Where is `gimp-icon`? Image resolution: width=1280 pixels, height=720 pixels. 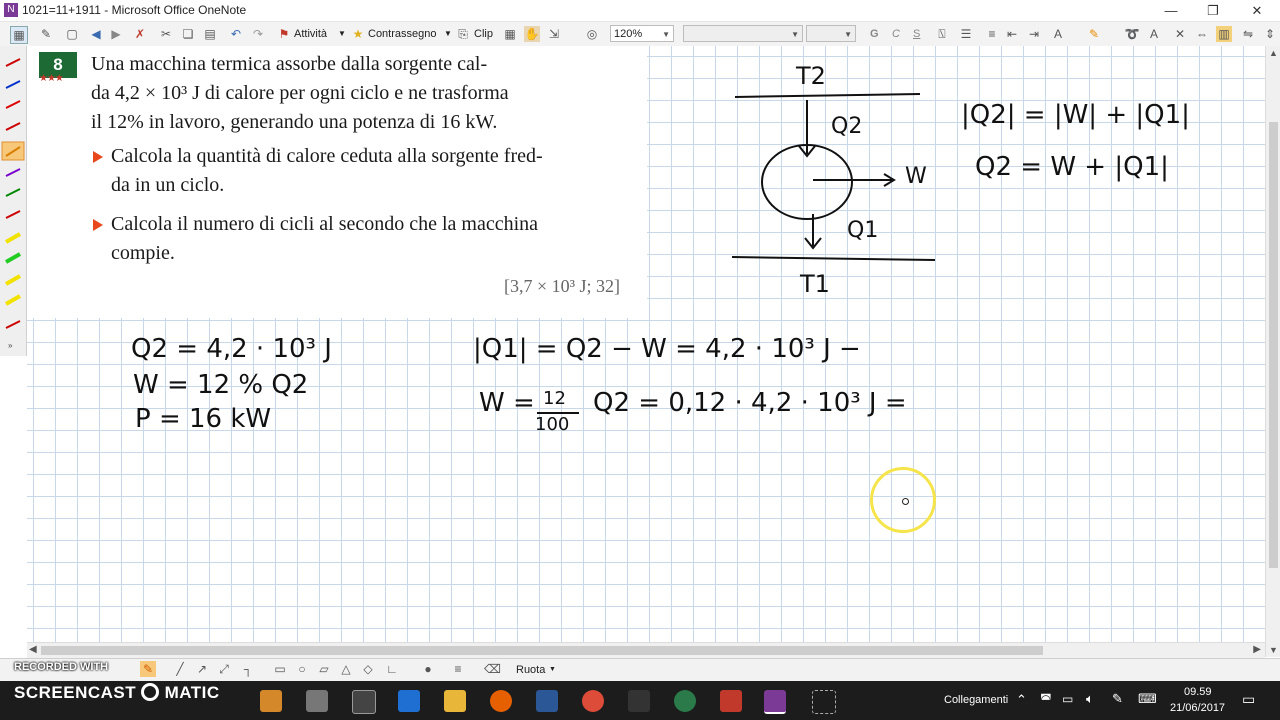 gimp-icon is located at coordinates (271, 701).